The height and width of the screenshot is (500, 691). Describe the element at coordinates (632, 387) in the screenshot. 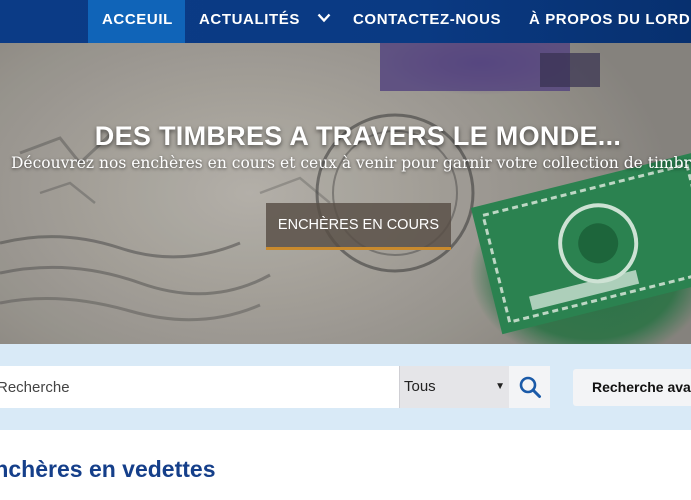

I see `advanced-search-button: Recherche avancée` at that location.